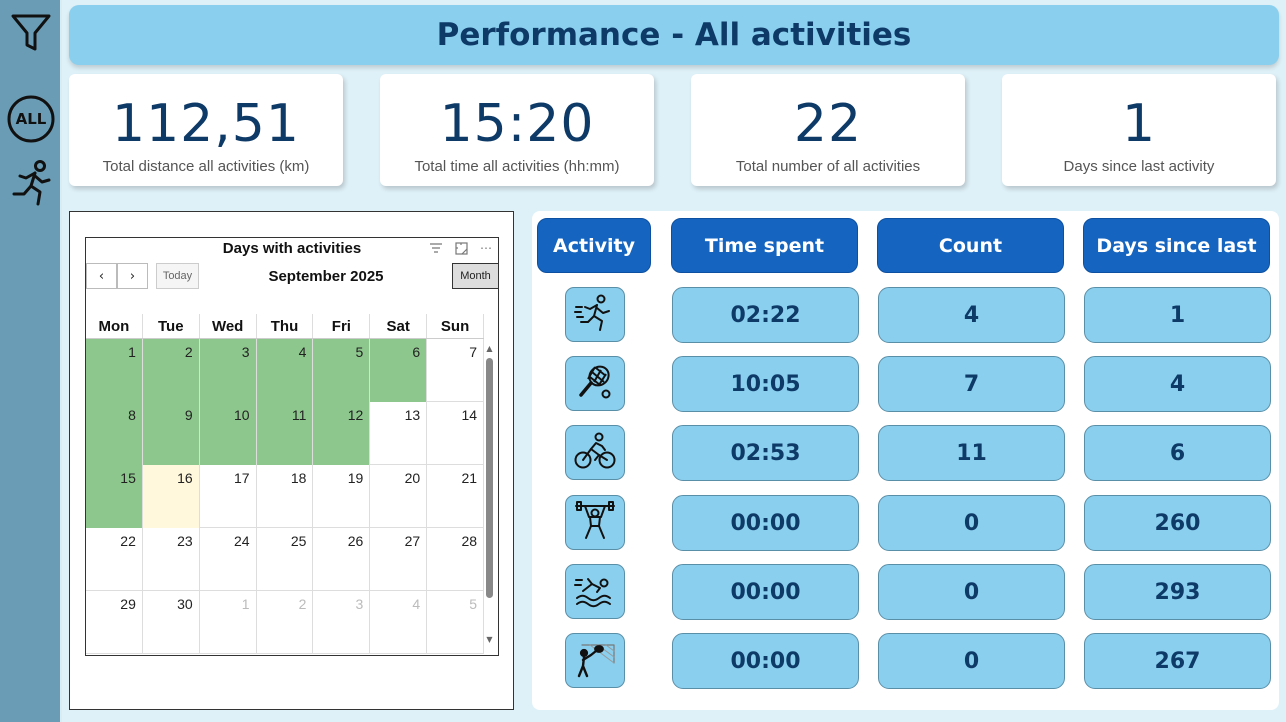  I want to click on calendar-day: 30, so click(171, 622).